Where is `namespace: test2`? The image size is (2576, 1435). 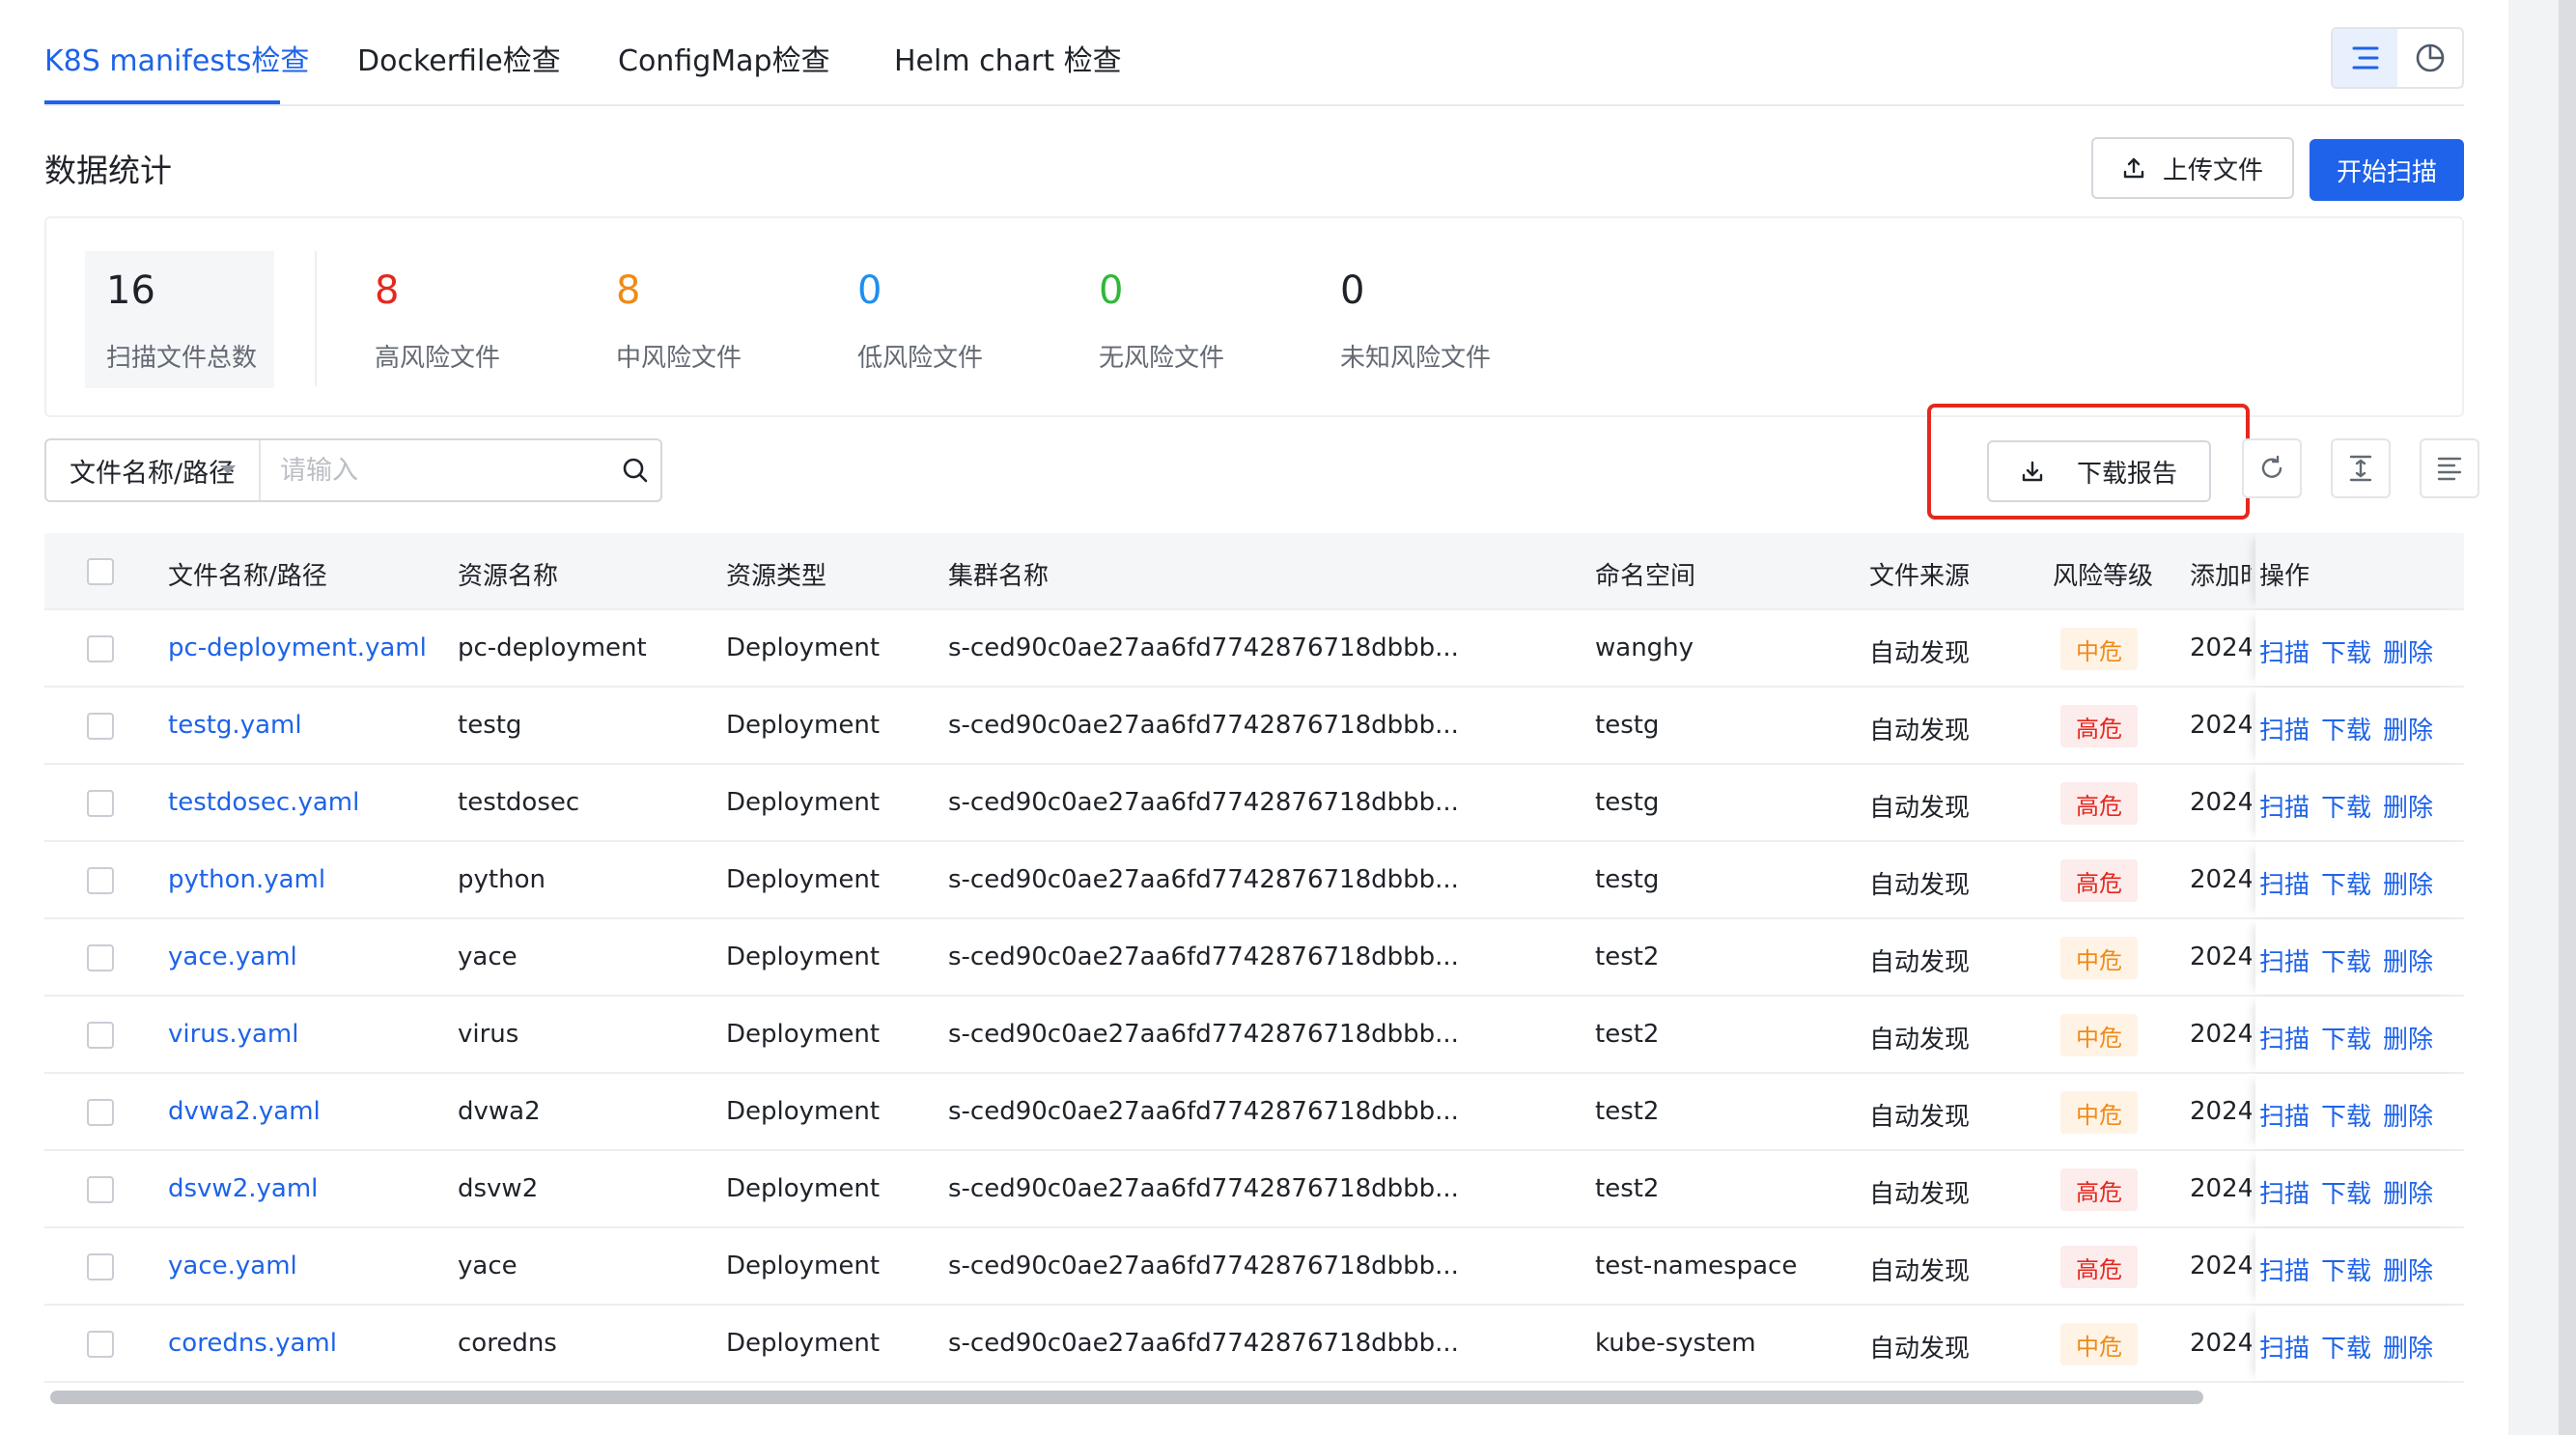 namespace: test2 is located at coordinates (1628, 1188).